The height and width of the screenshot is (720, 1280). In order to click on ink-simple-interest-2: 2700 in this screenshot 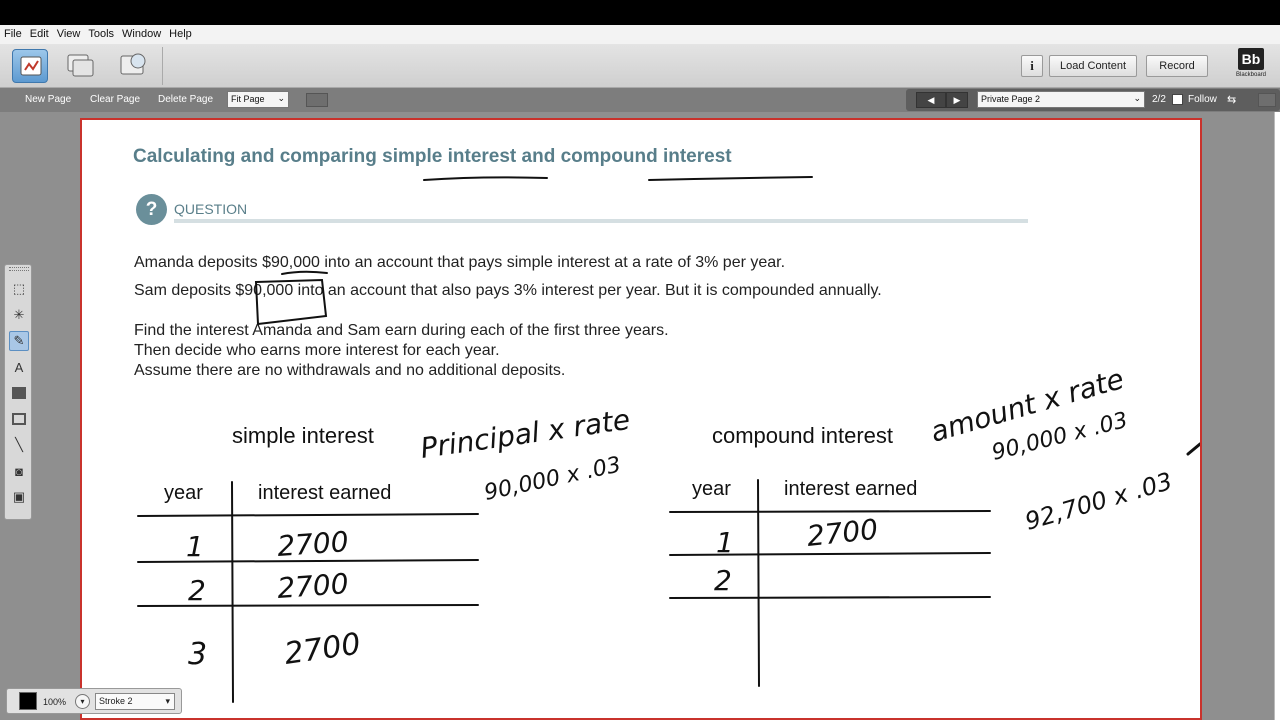, I will do `click(312, 586)`.